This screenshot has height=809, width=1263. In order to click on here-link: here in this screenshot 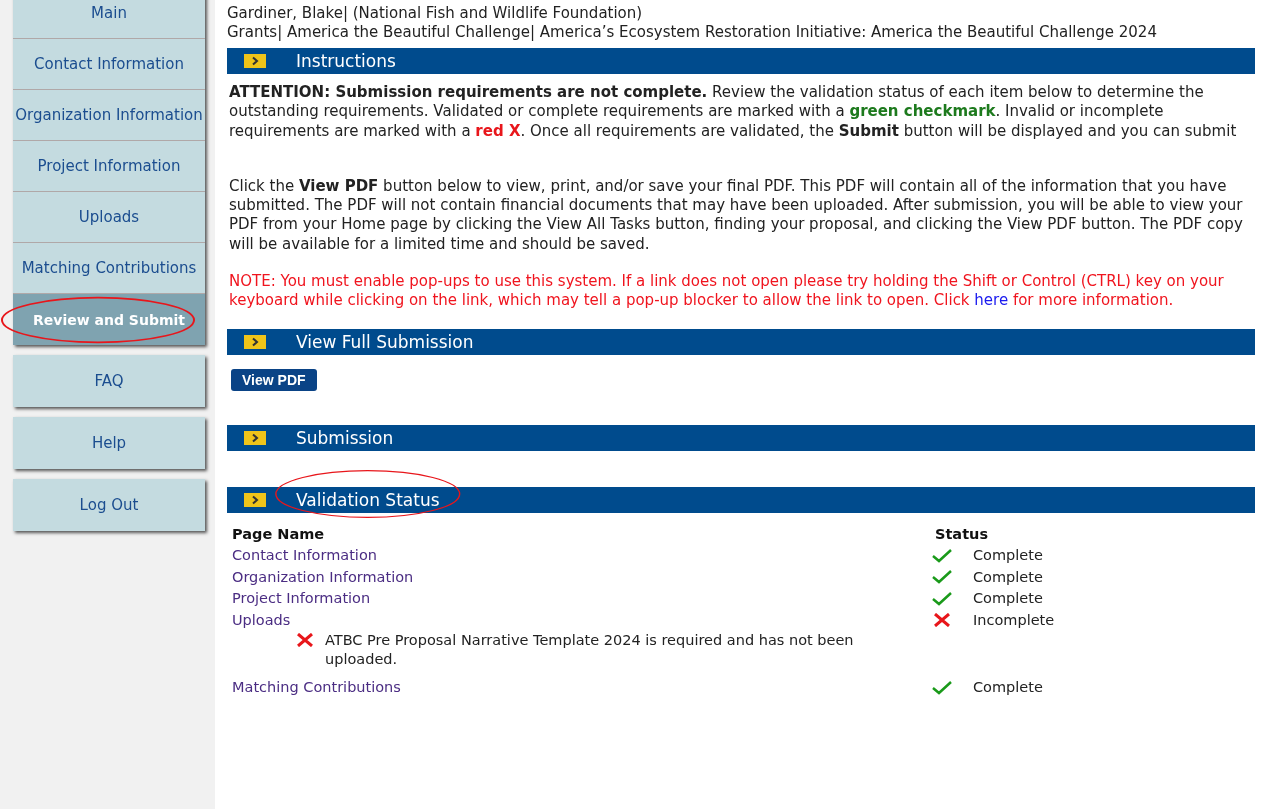, I will do `click(991, 300)`.